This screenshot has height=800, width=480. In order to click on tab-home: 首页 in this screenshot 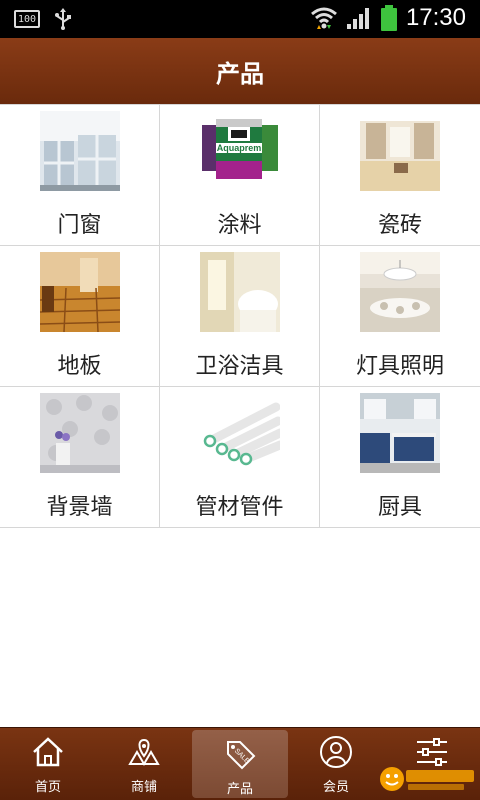, I will do `click(48, 764)`.